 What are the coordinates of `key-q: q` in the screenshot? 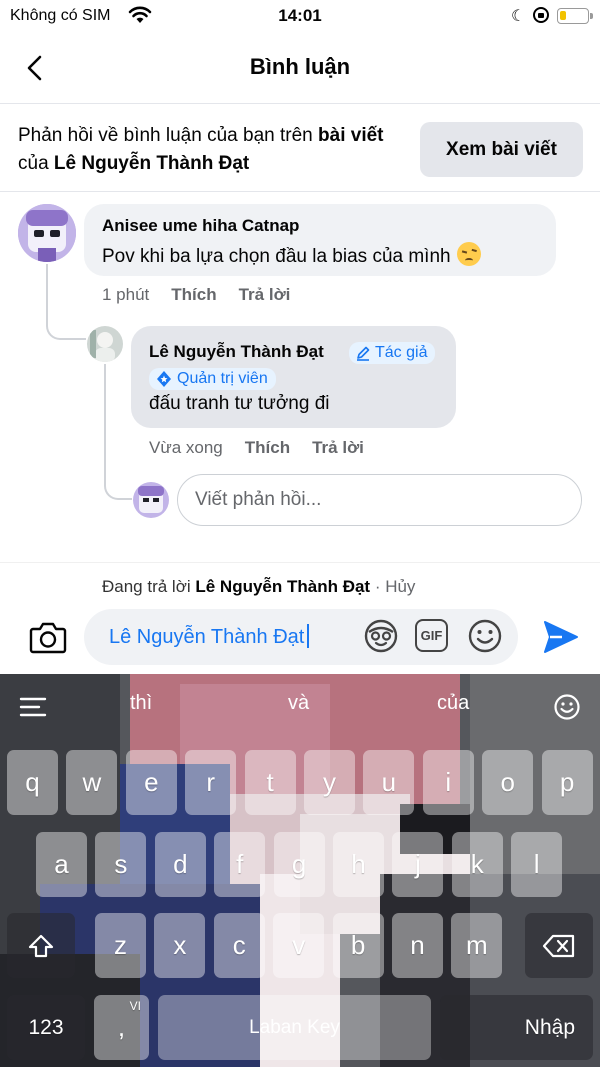 It's located at (32, 782).